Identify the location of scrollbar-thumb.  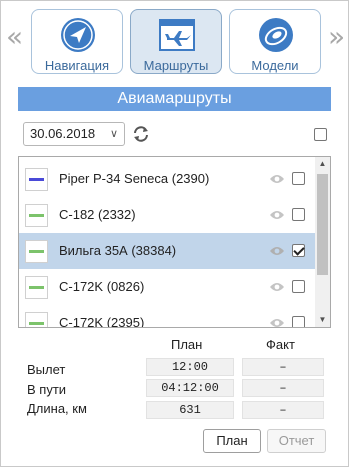
(322, 224).